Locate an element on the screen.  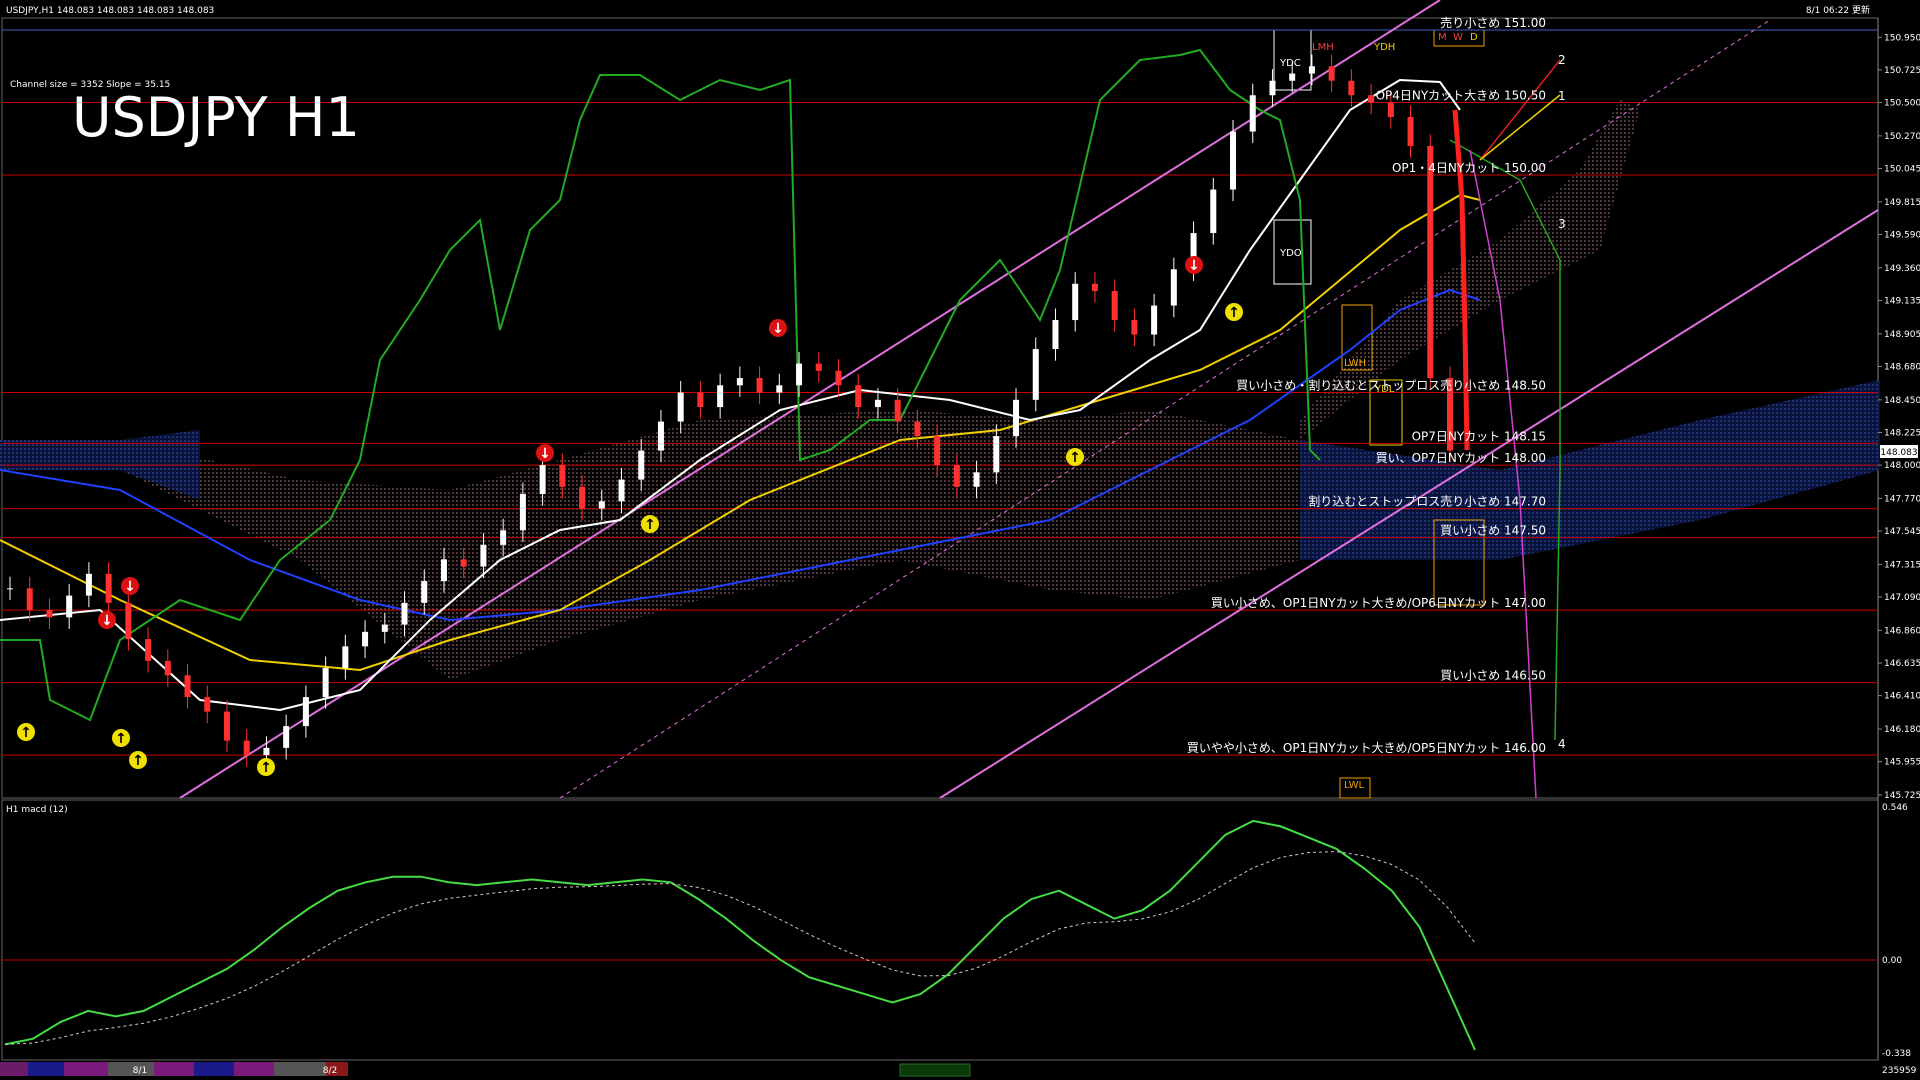
y-tick-label: 148.000 is located at coordinates (1902, 466).